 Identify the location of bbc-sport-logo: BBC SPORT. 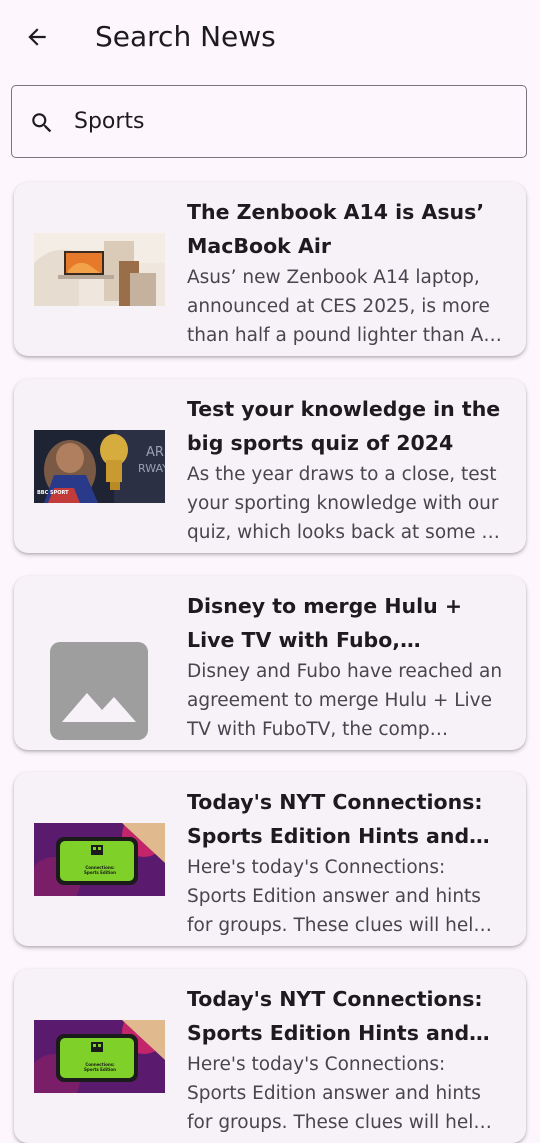
(53, 493).